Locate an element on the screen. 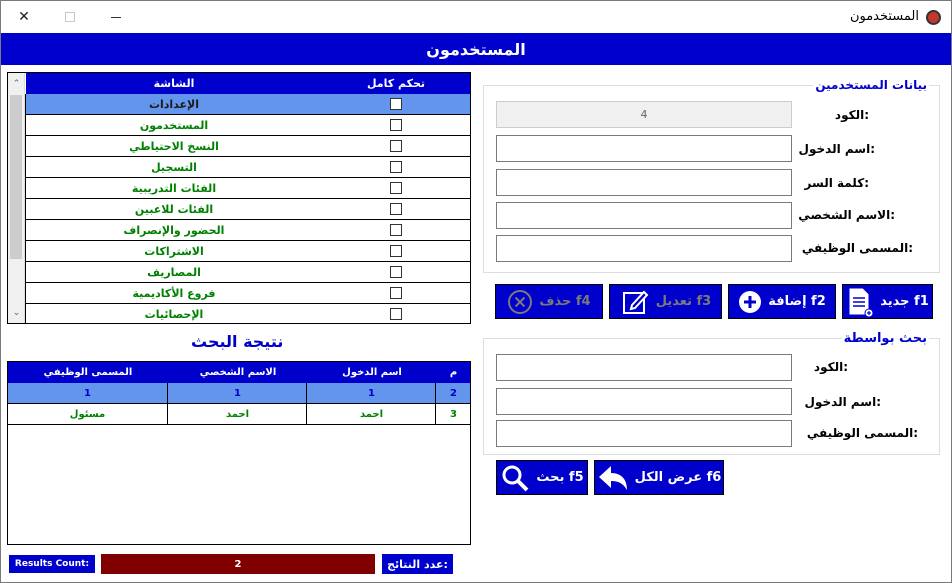 The height and width of the screenshot is (583, 952). permission-screen-cell: النسخ الاحتياطي is located at coordinates (173, 146).